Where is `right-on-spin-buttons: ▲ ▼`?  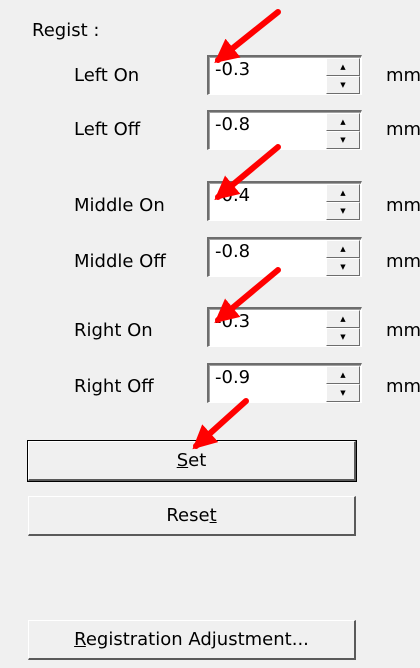 right-on-spin-buttons: ▲ ▼ is located at coordinates (343, 328).